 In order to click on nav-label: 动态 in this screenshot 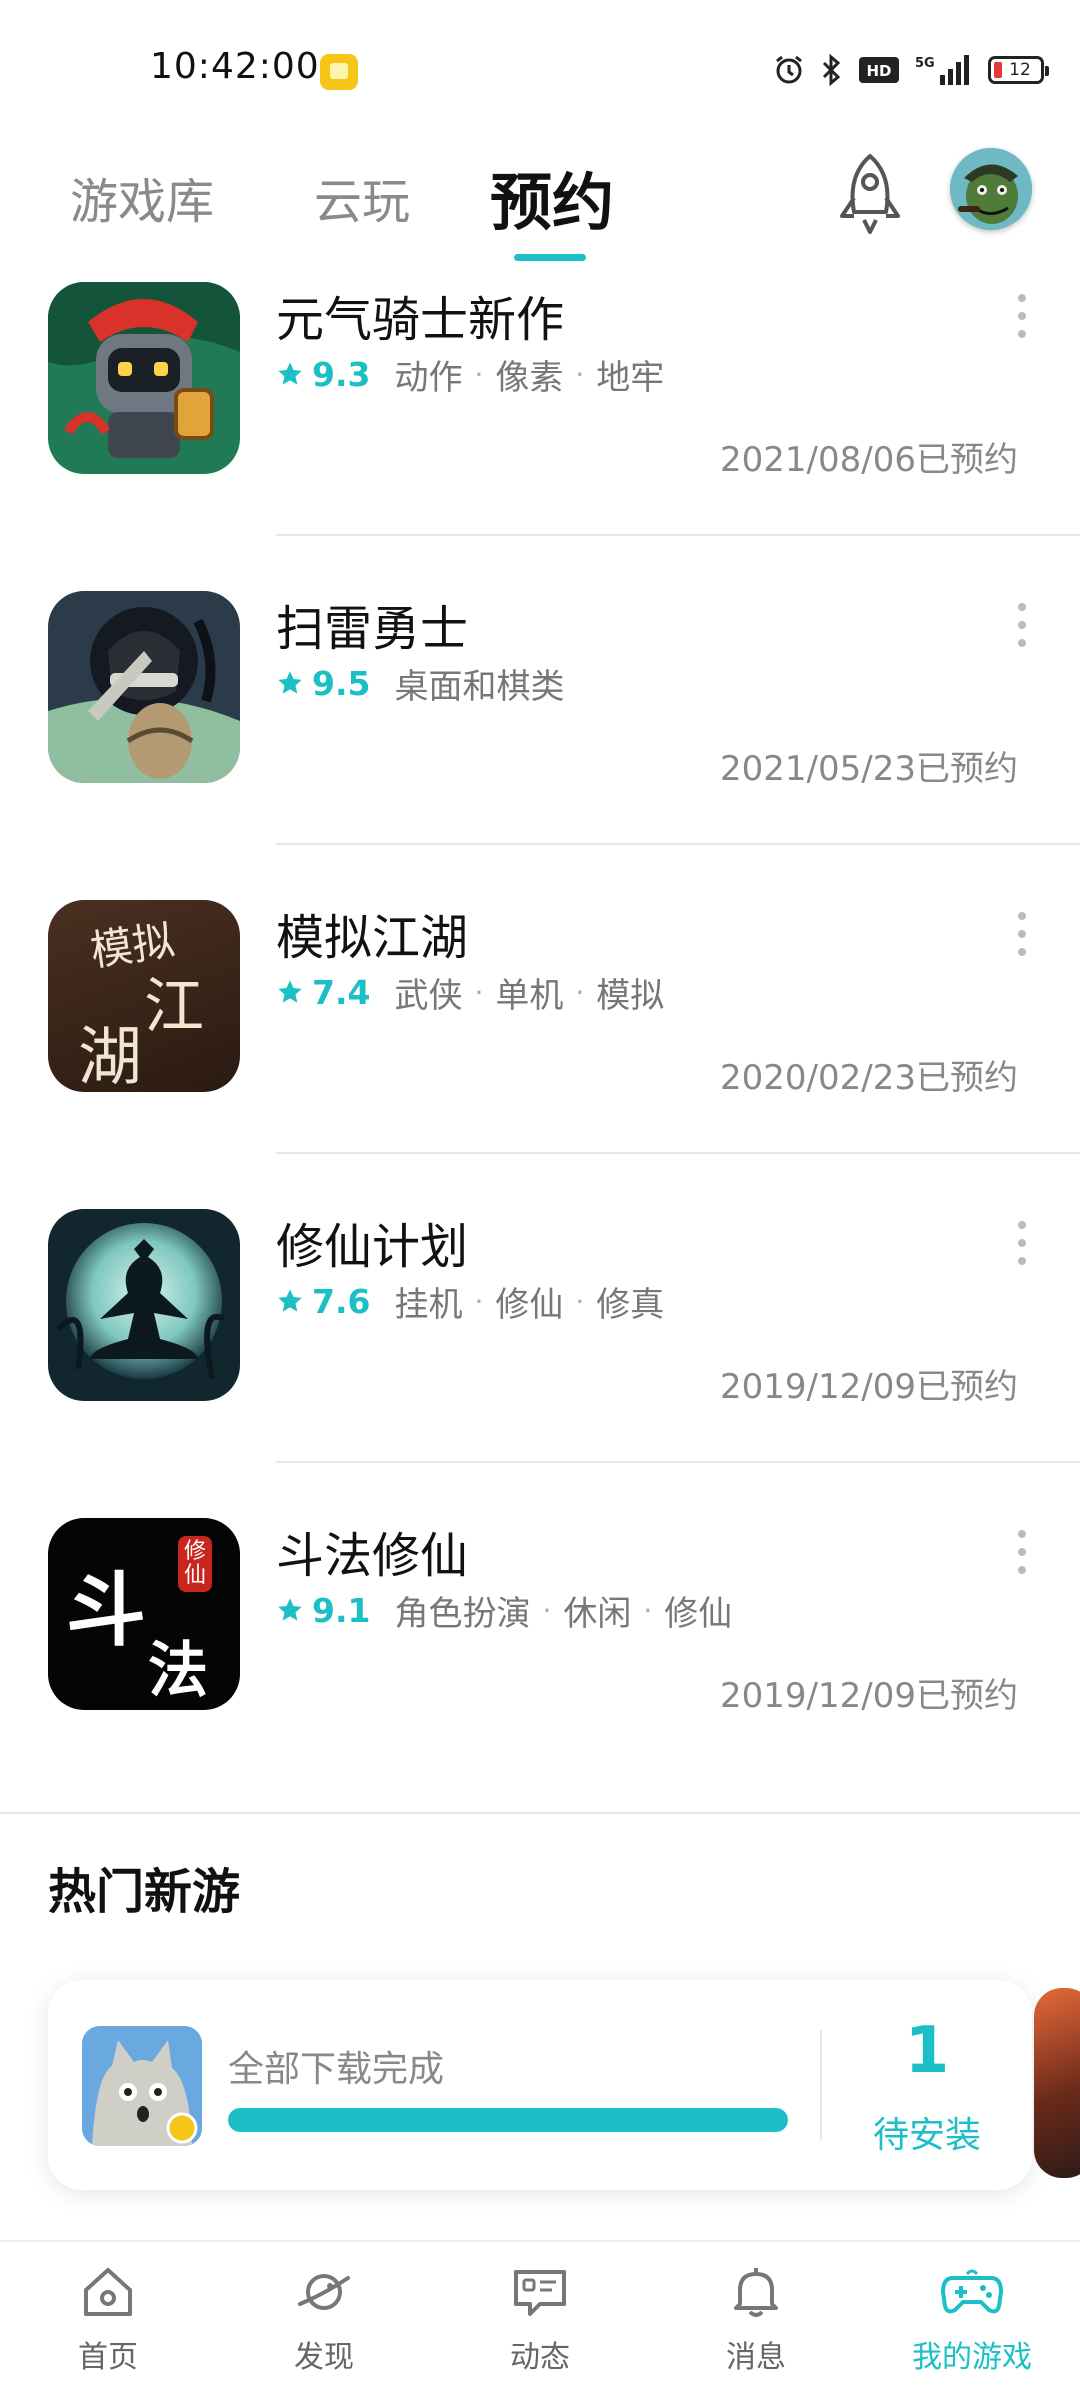, I will do `click(540, 2357)`.